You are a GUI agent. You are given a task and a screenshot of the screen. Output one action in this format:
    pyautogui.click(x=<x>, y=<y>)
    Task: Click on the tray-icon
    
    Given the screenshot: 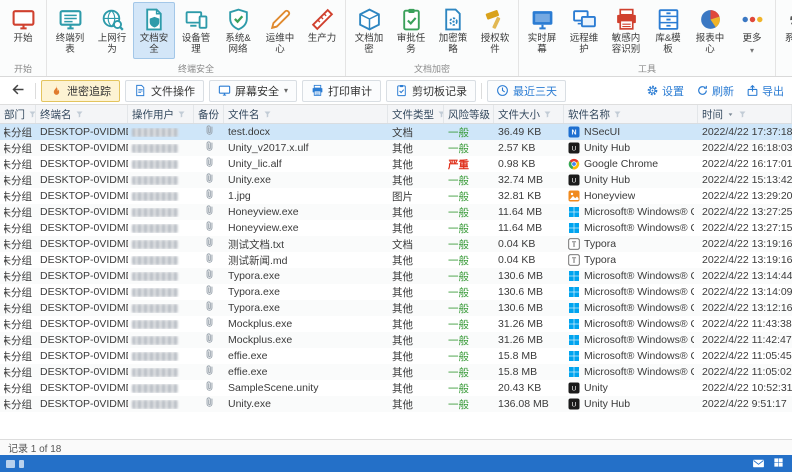 What is the action you would take?
    pyautogui.click(x=779, y=463)
    